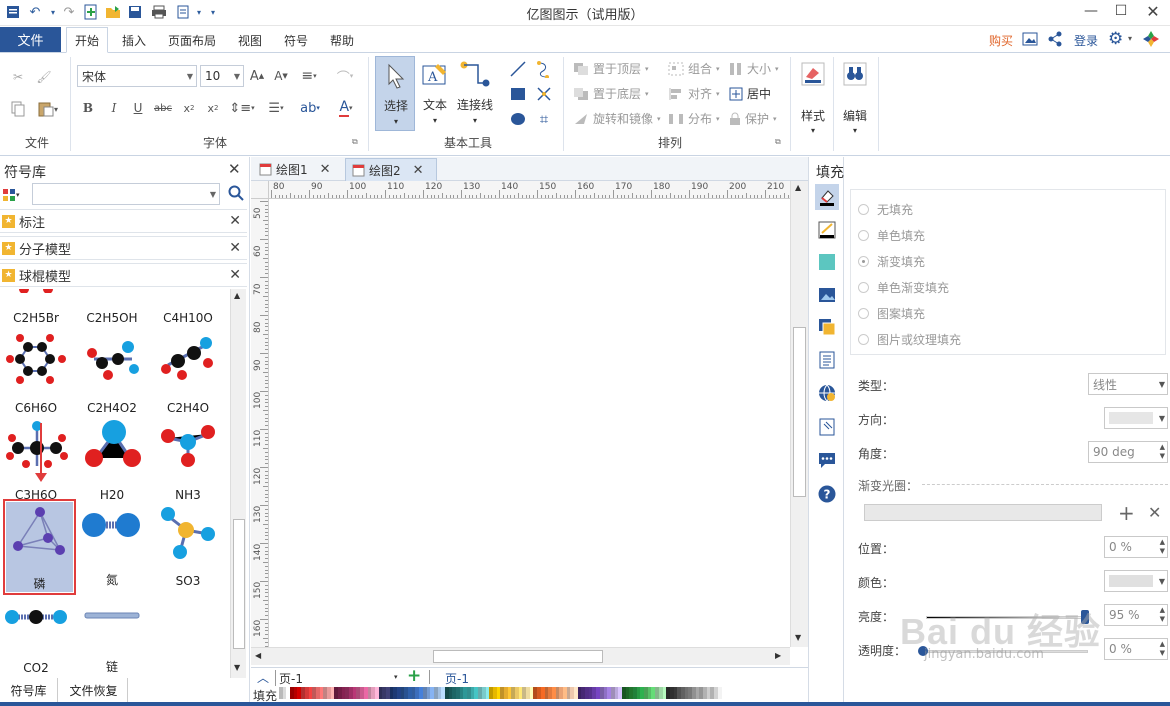 The width and height of the screenshot is (1170, 706). Describe the element at coordinates (296, 40) in the screenshot. I see `tab-symbol: 符号` at that location.